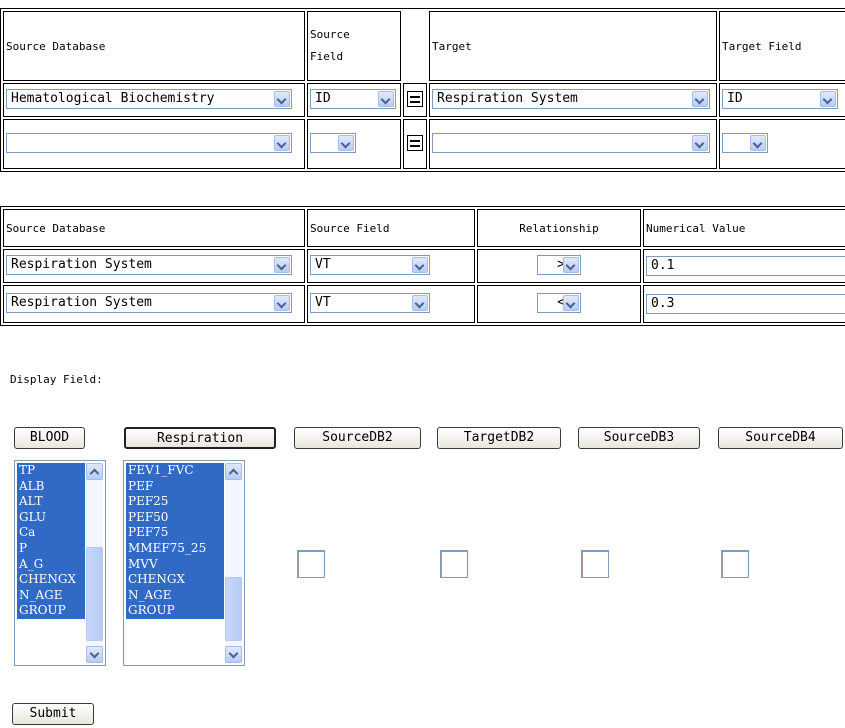 Image resolution: width=845 pixels, height=728 pixels. I want to click on header-source-database: Source Database, so click(154, 46).